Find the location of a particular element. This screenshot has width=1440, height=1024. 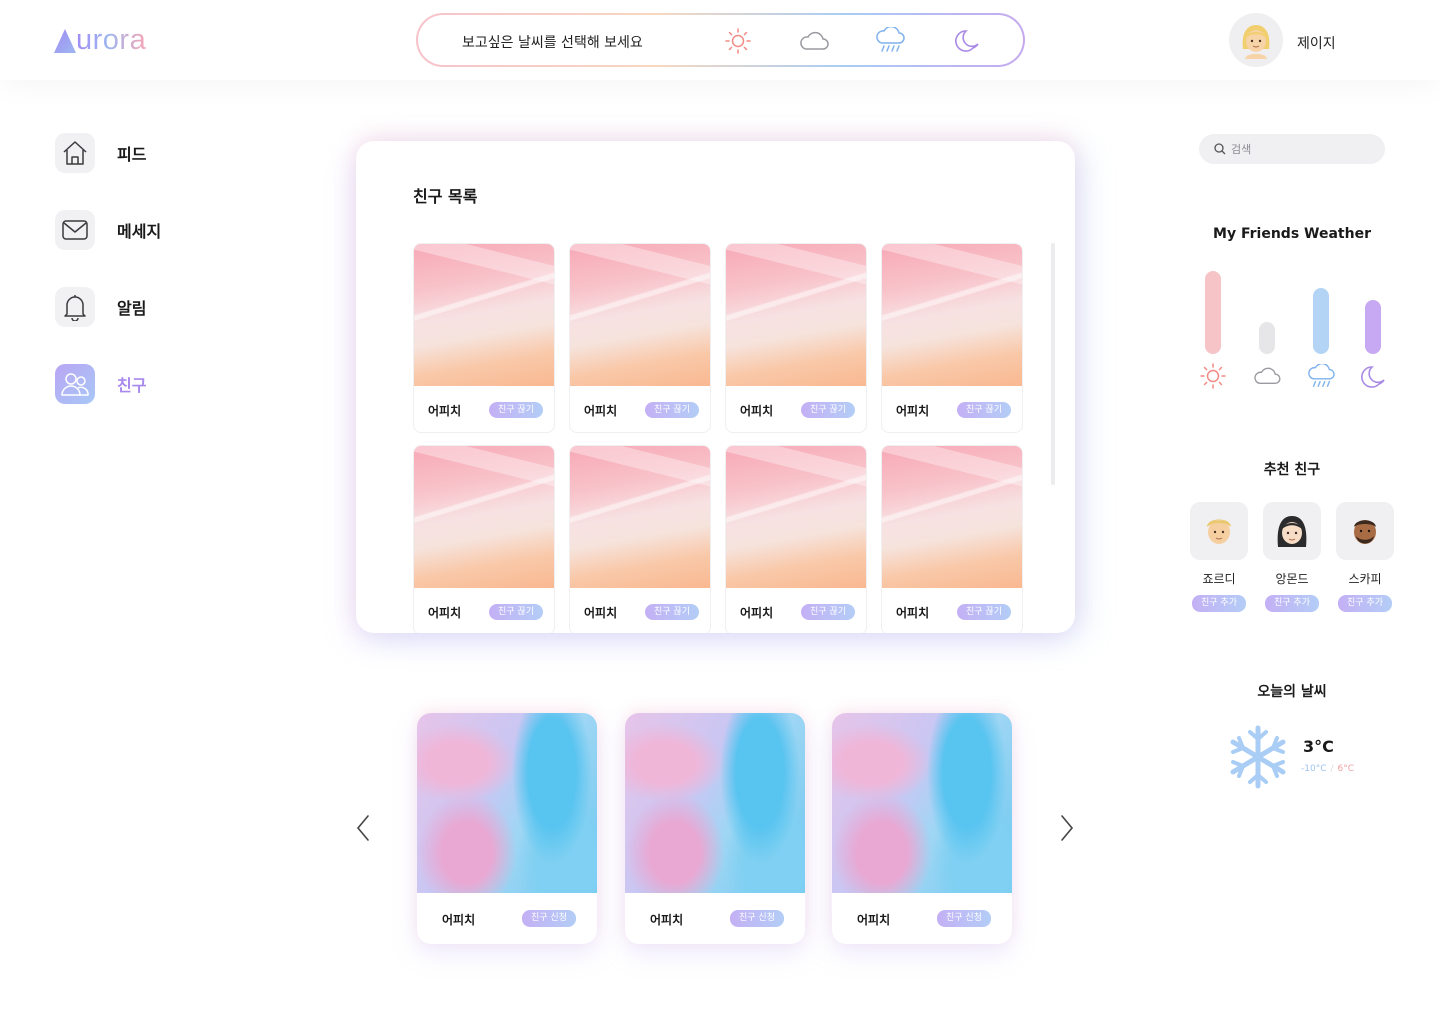

logo: urora is located at coordinates (100, 40).